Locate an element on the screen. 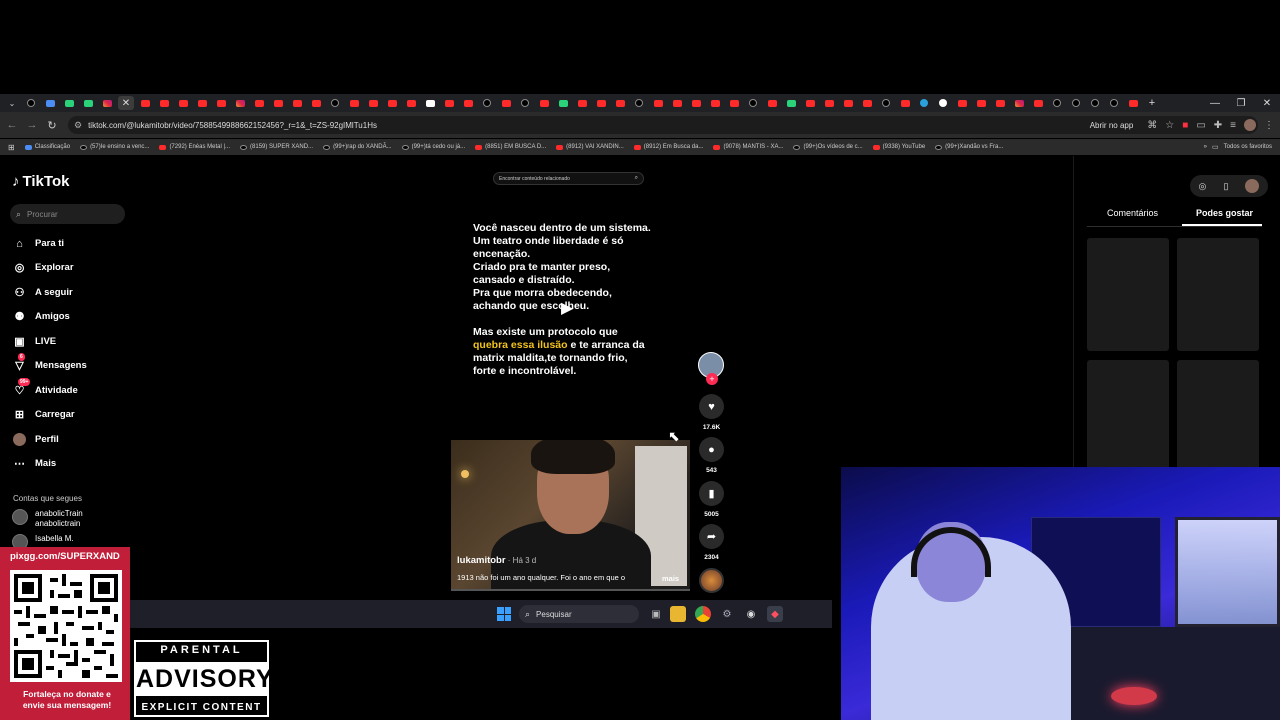  site-info-icon: ⚙ is located at coordinates (78, 125).